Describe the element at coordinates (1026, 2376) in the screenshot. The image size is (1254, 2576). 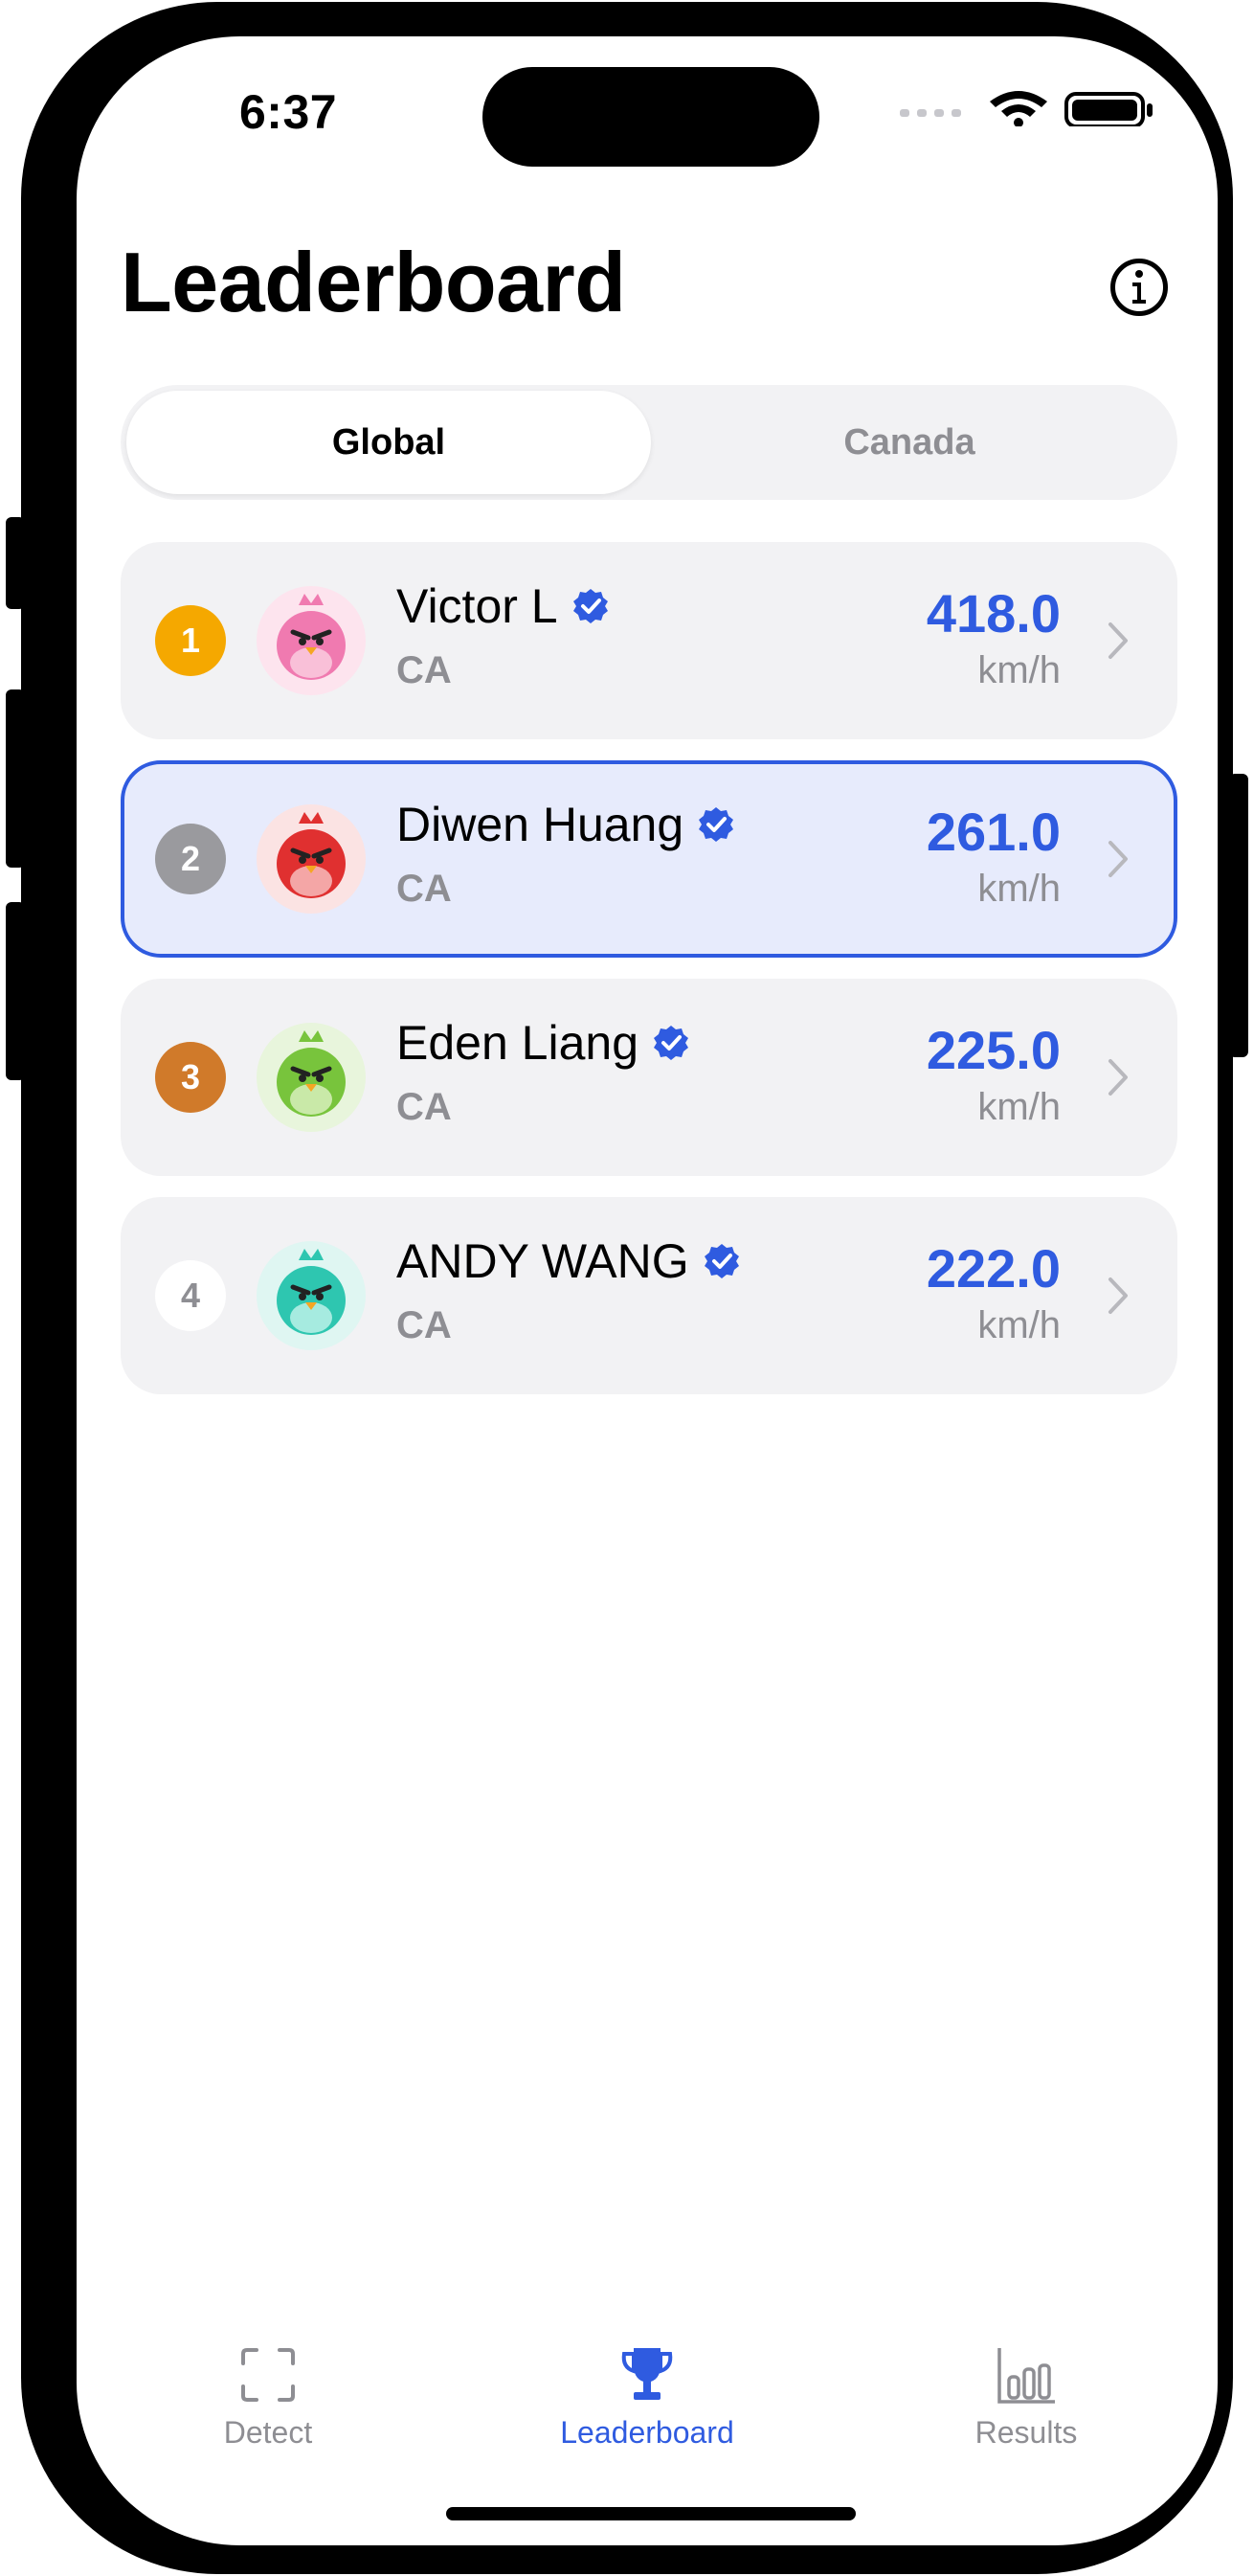
I see `bar-chart-icon` at that location.